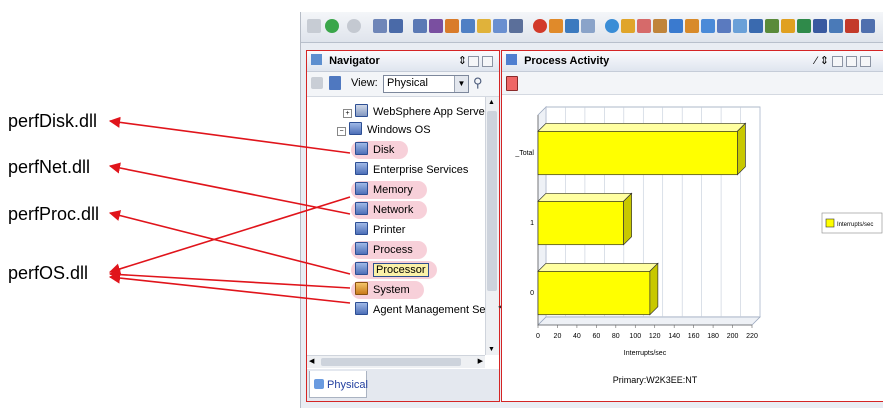 The image size is (883, 408). I want to click on arrow-perfproc-process, so click(229, 242).